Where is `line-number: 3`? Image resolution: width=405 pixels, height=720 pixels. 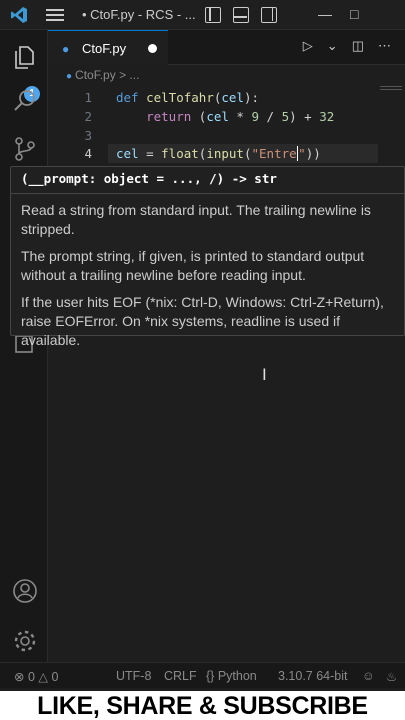 line-number: 3 is located at coordinates (88, 135).